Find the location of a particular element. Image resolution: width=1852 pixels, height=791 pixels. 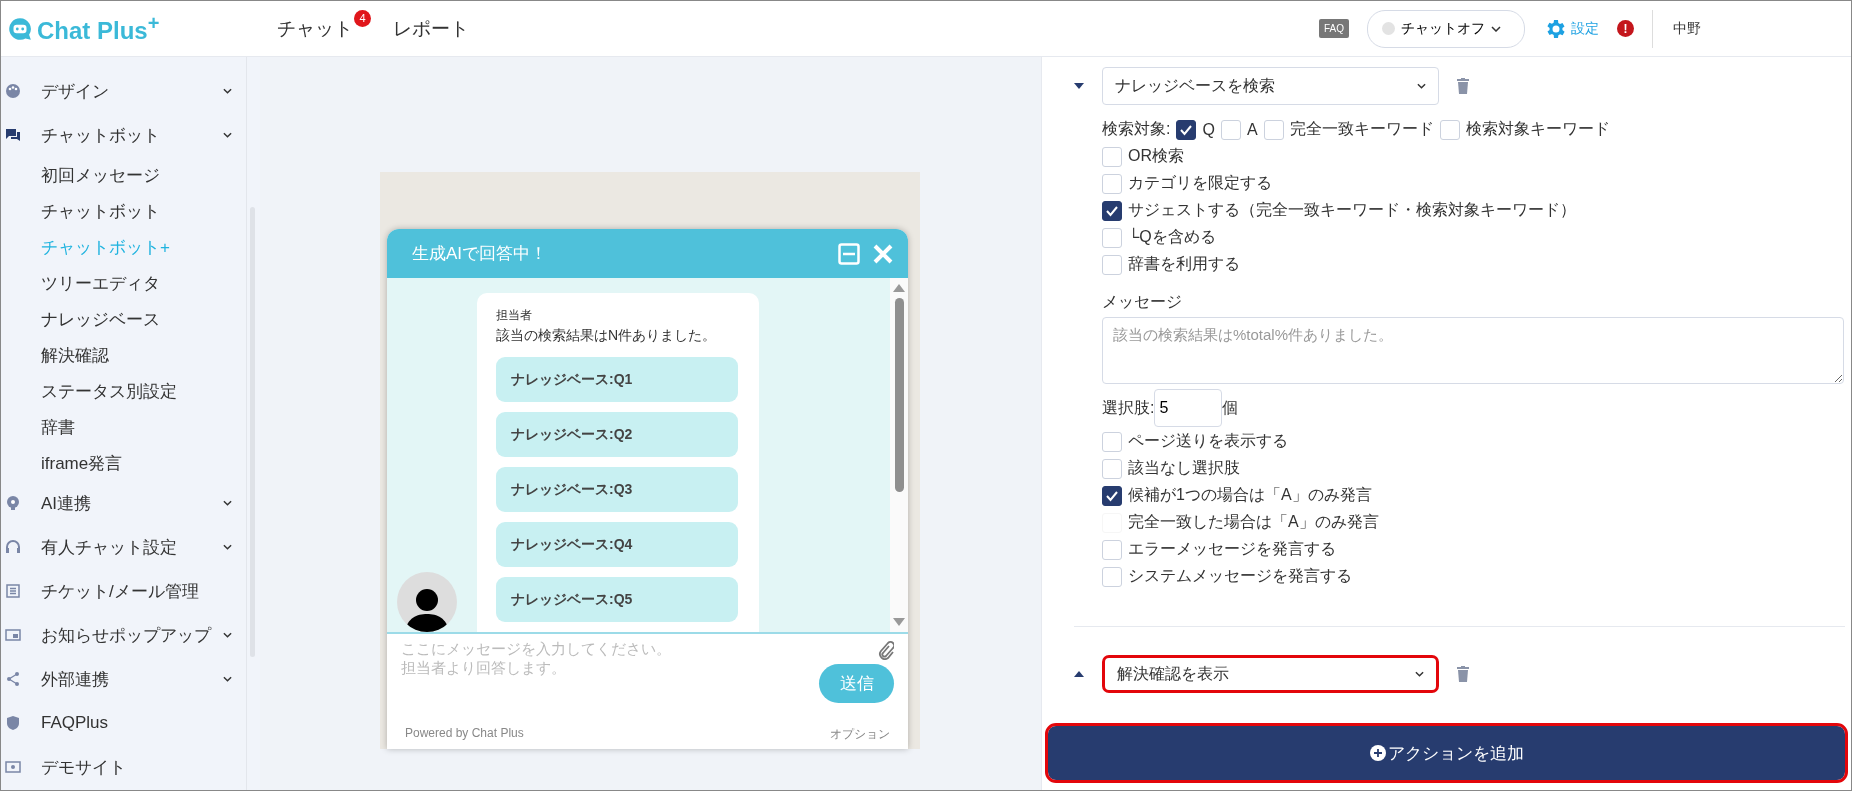

choices-count-field: 5 is located at coordinates (1188, 408).